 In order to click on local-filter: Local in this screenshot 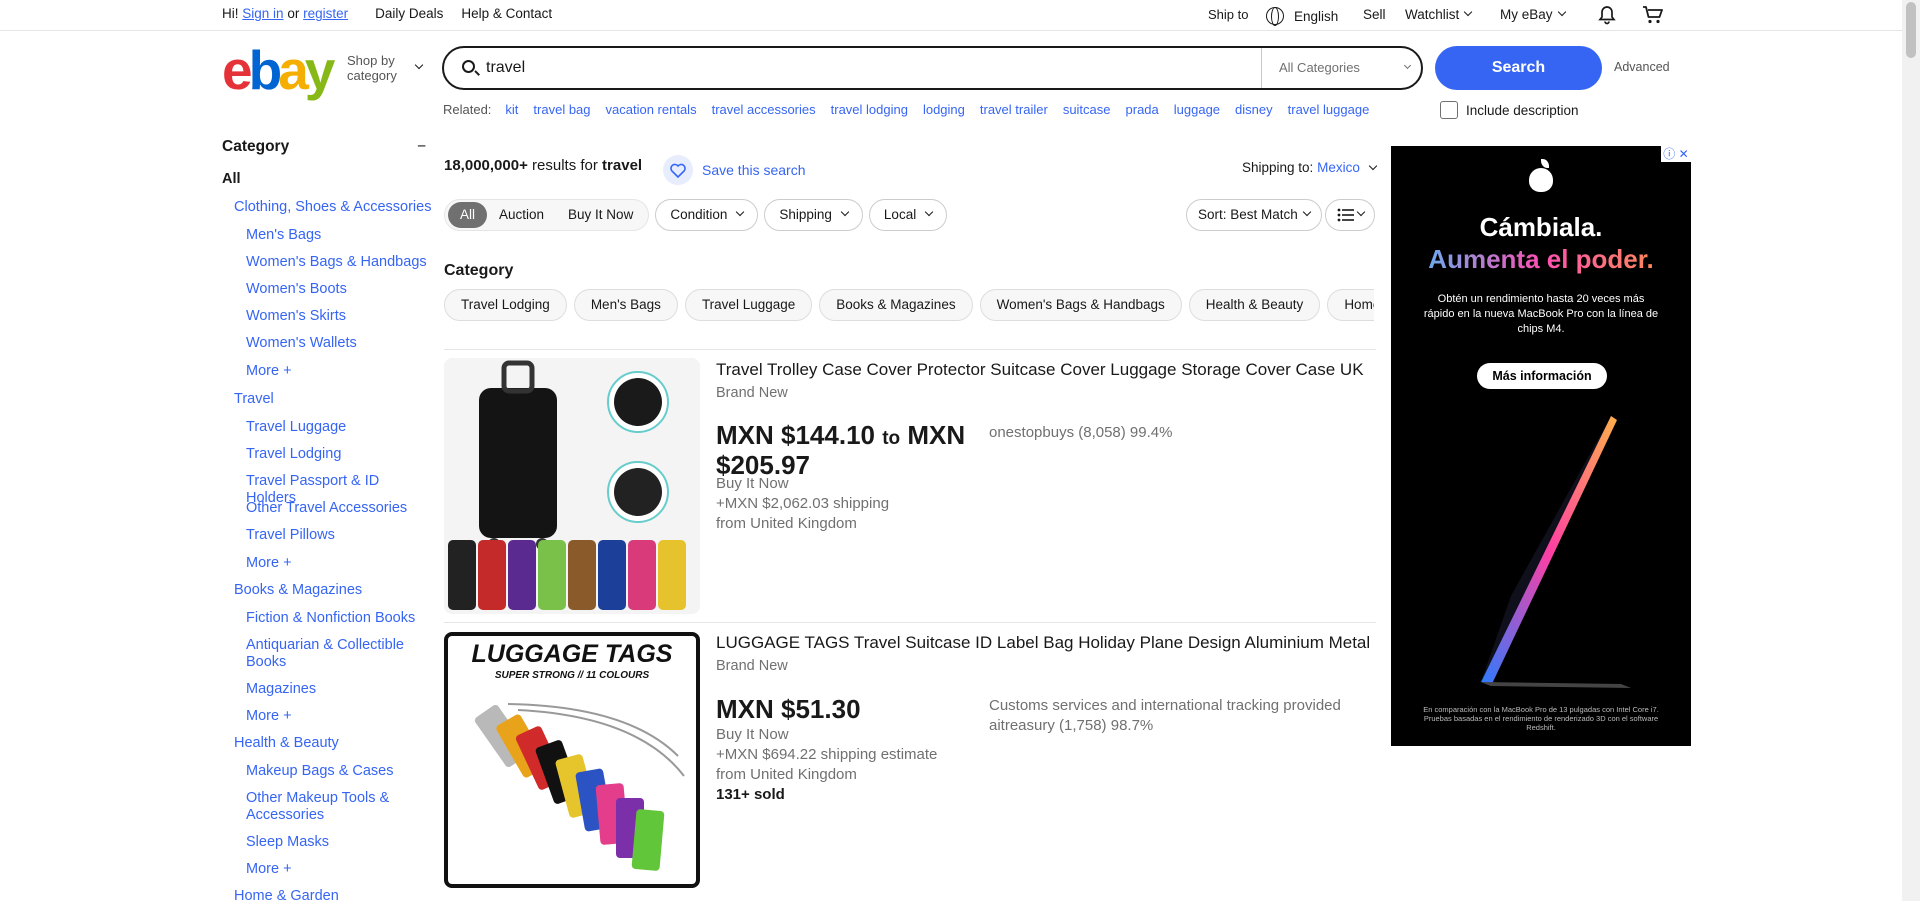, I will do `click(908, 215)`.